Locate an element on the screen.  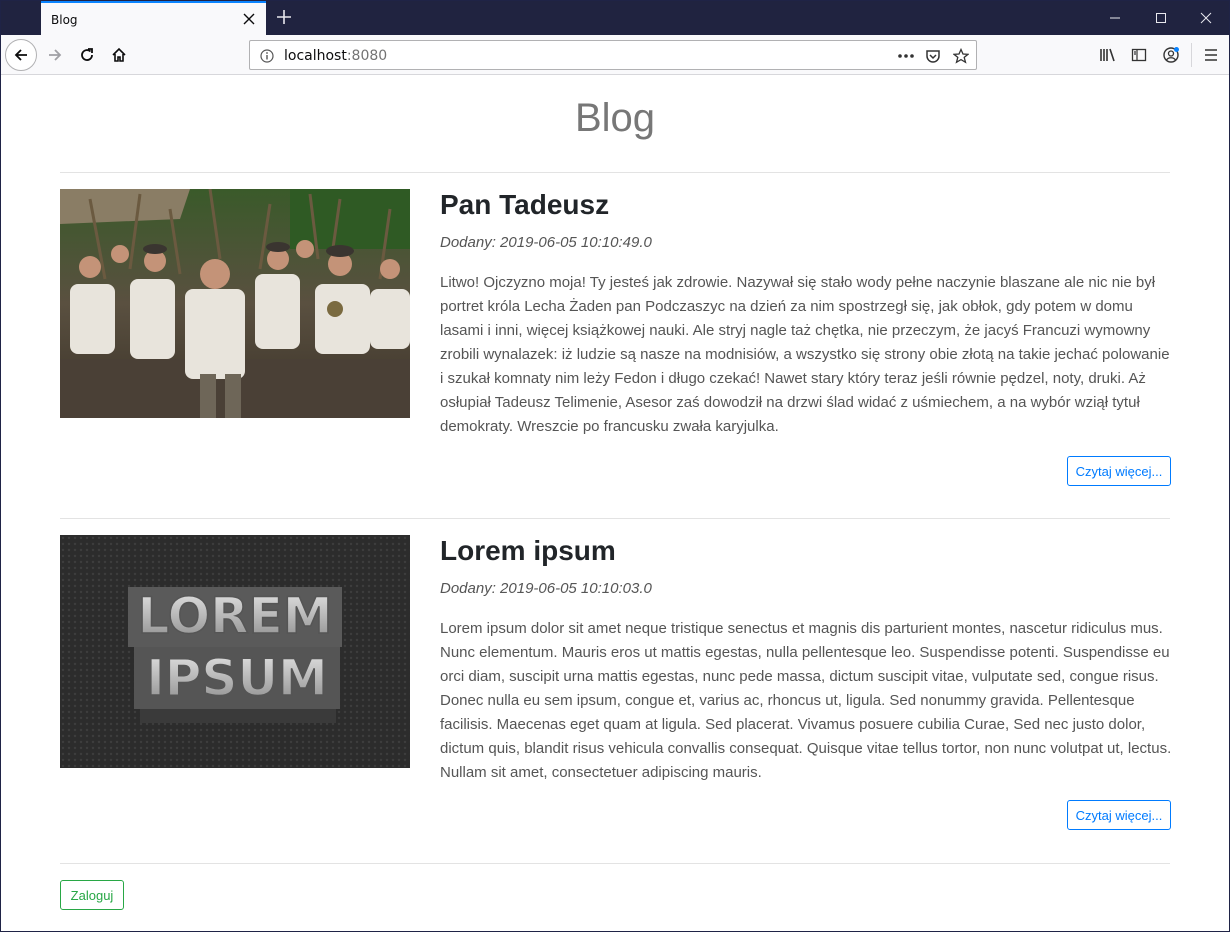
account-icon is located at coordinates (1171, 55).